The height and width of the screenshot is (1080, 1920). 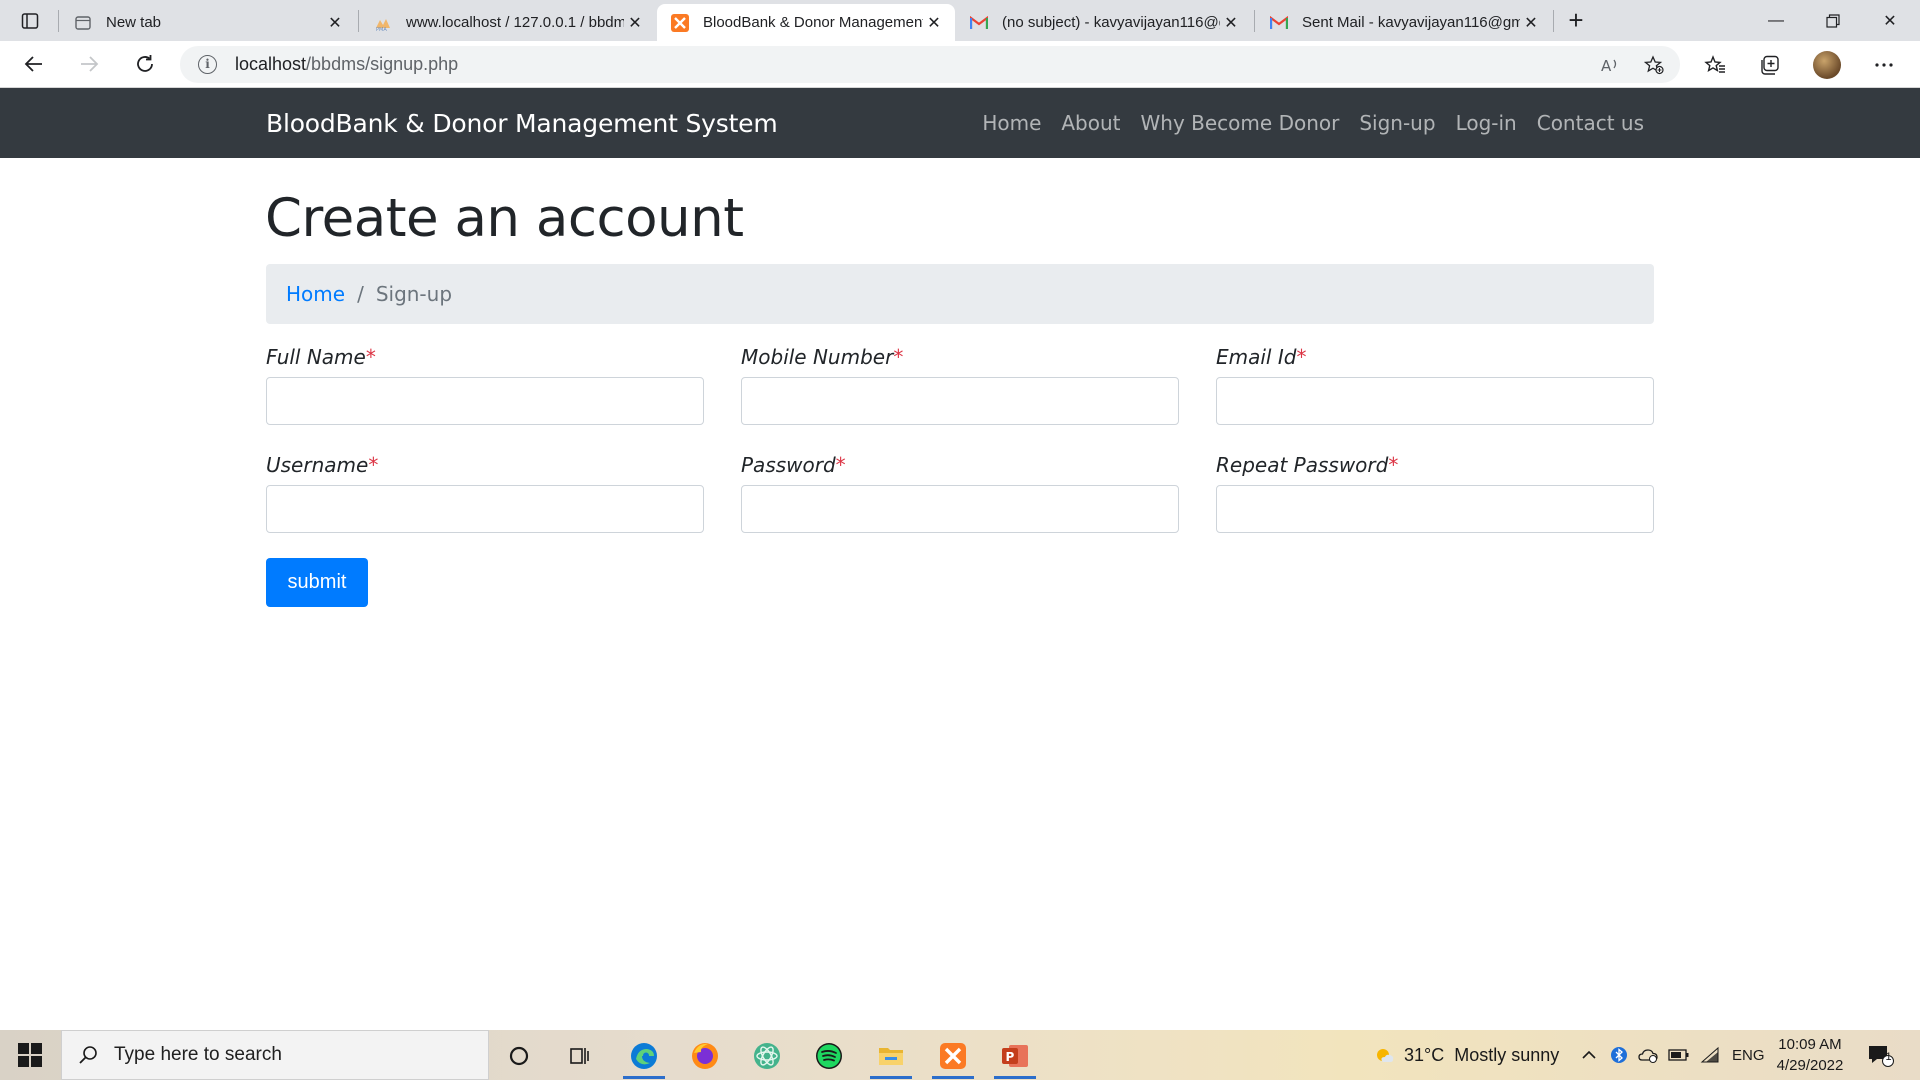 I want to click on site-info-icon: i, so click(x=207, y=64).